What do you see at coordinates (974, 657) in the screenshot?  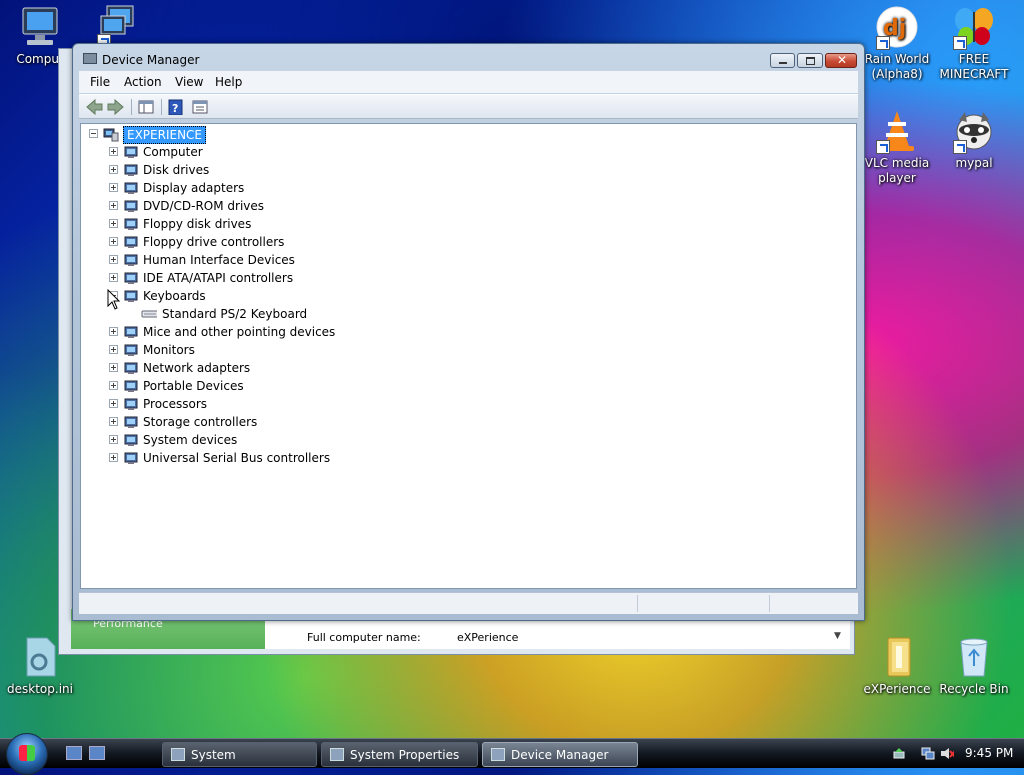 I see `recycle-bin-image` at bounding box center [974, 657].